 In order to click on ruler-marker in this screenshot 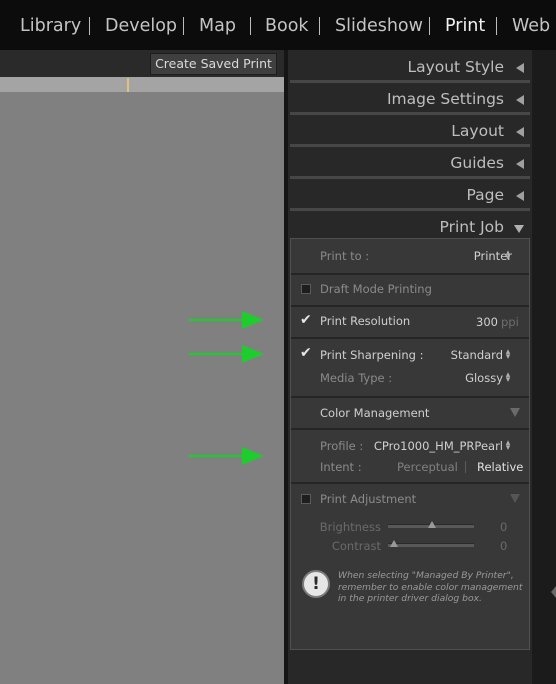, I will do `click(128, 85)`.